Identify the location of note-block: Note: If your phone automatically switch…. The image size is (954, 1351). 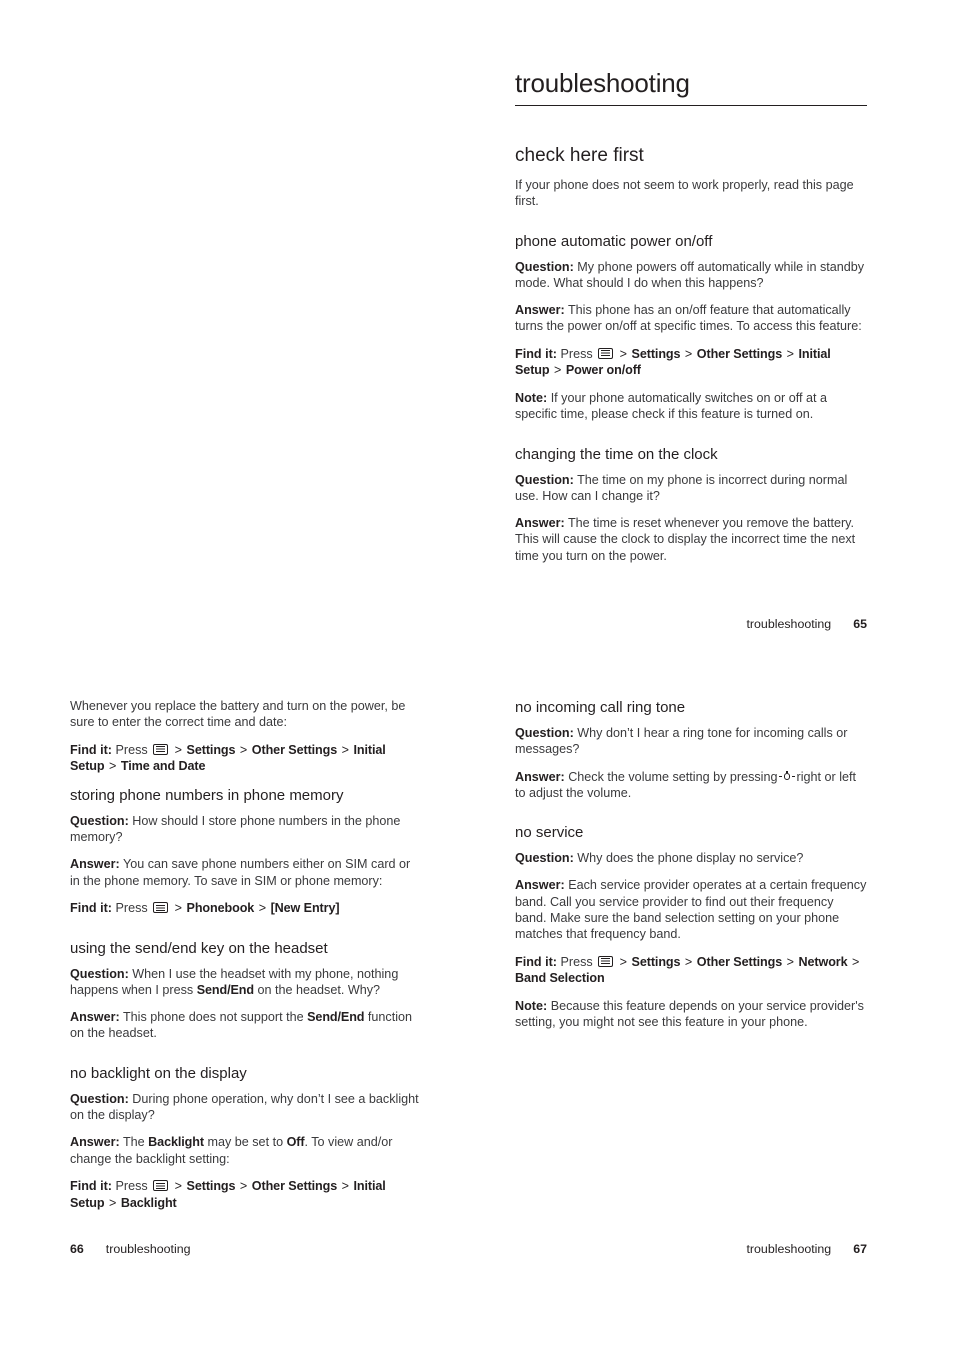
(691, 406).